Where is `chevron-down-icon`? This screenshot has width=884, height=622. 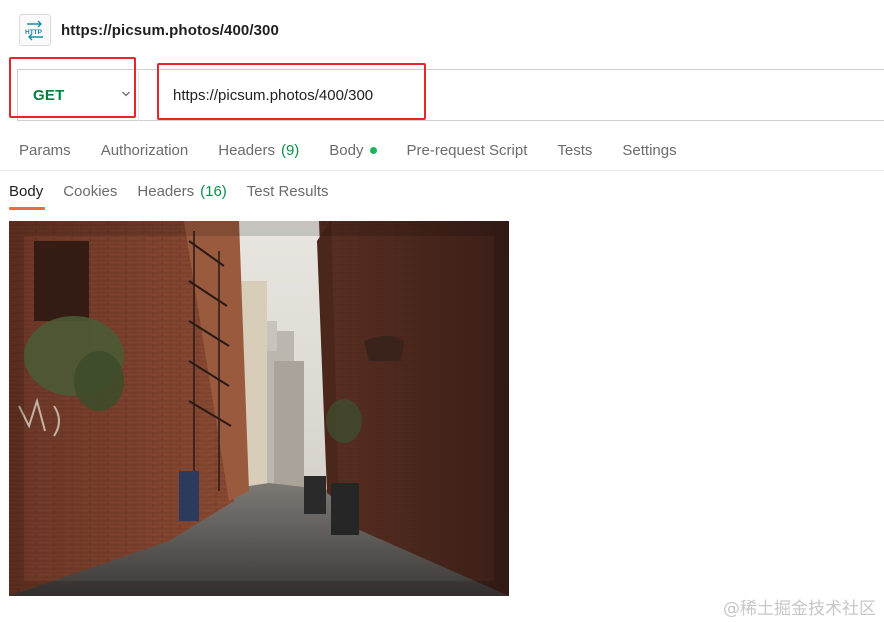
chevron-down-icon is located at coordinates (126, 94).